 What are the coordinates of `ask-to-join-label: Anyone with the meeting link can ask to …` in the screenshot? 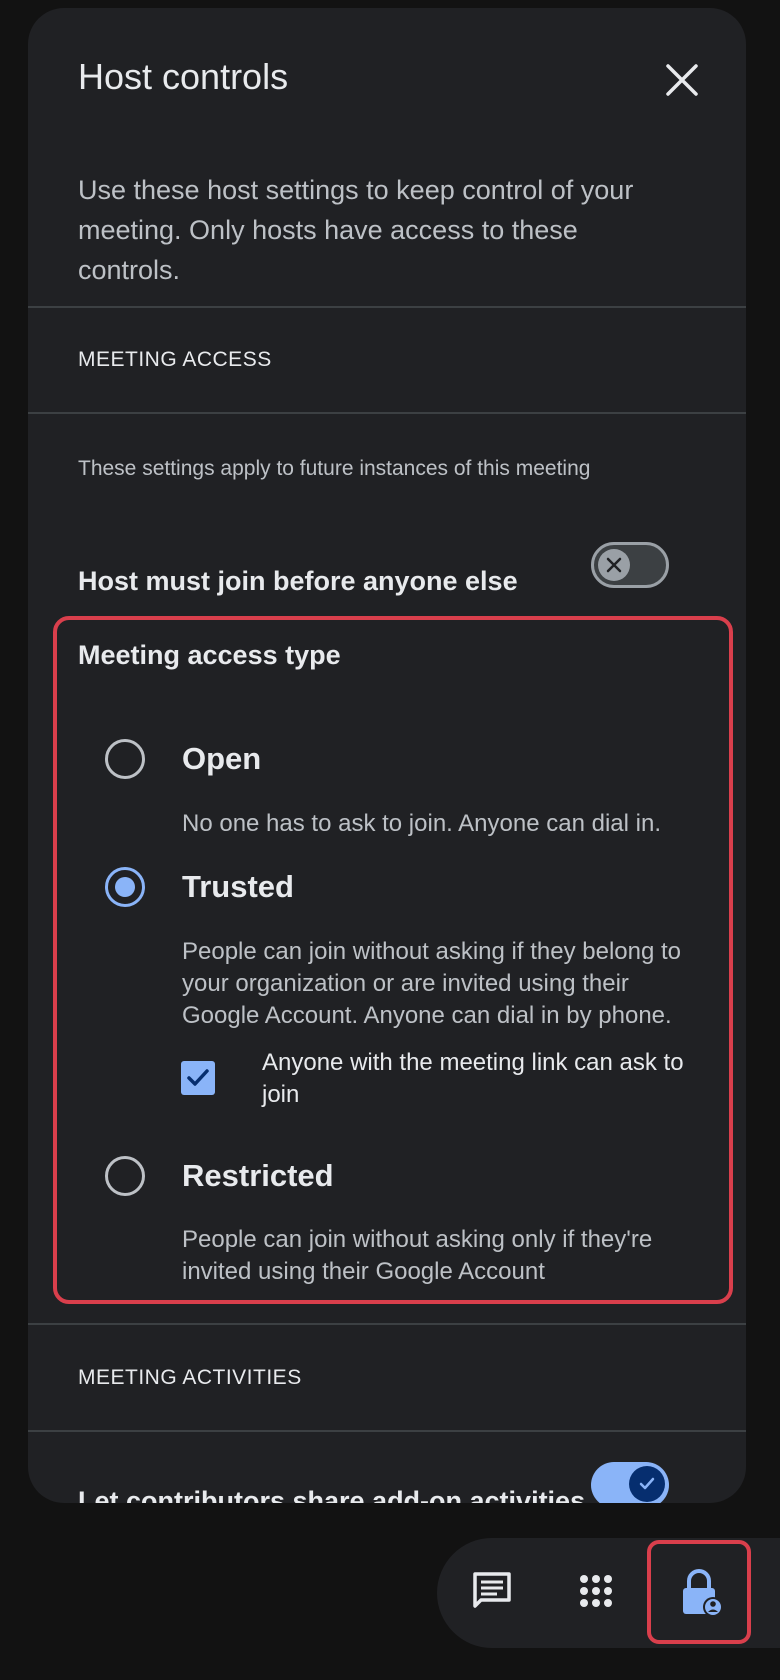 It's located at (482, 1079).